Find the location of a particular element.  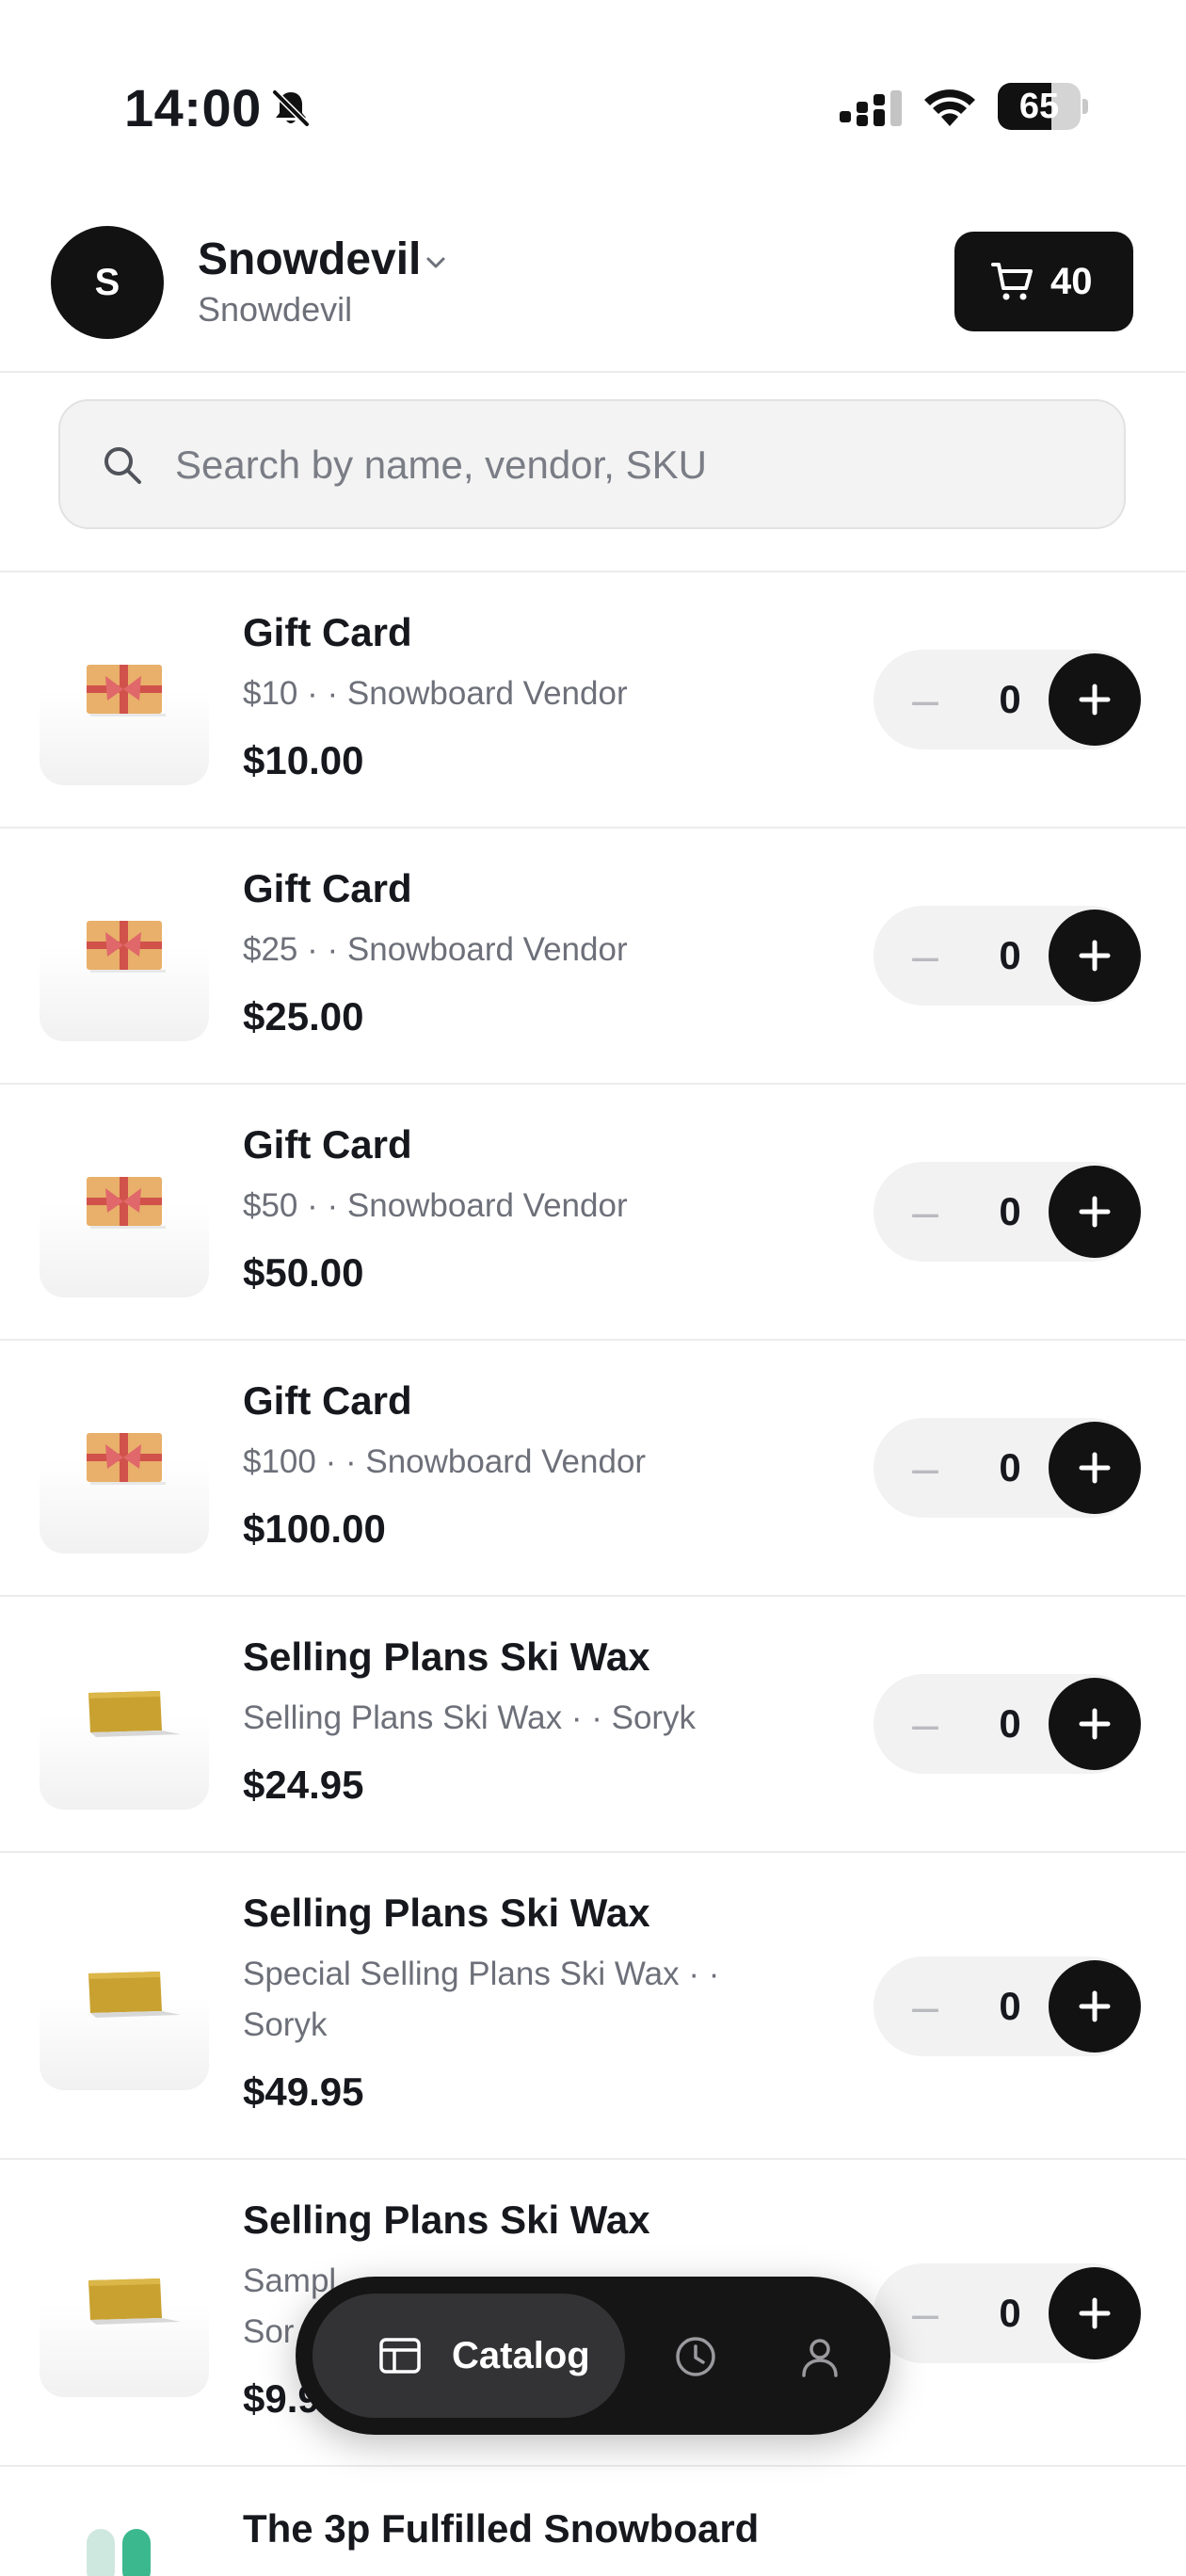

search-bar is located at coordinates (592, 464).